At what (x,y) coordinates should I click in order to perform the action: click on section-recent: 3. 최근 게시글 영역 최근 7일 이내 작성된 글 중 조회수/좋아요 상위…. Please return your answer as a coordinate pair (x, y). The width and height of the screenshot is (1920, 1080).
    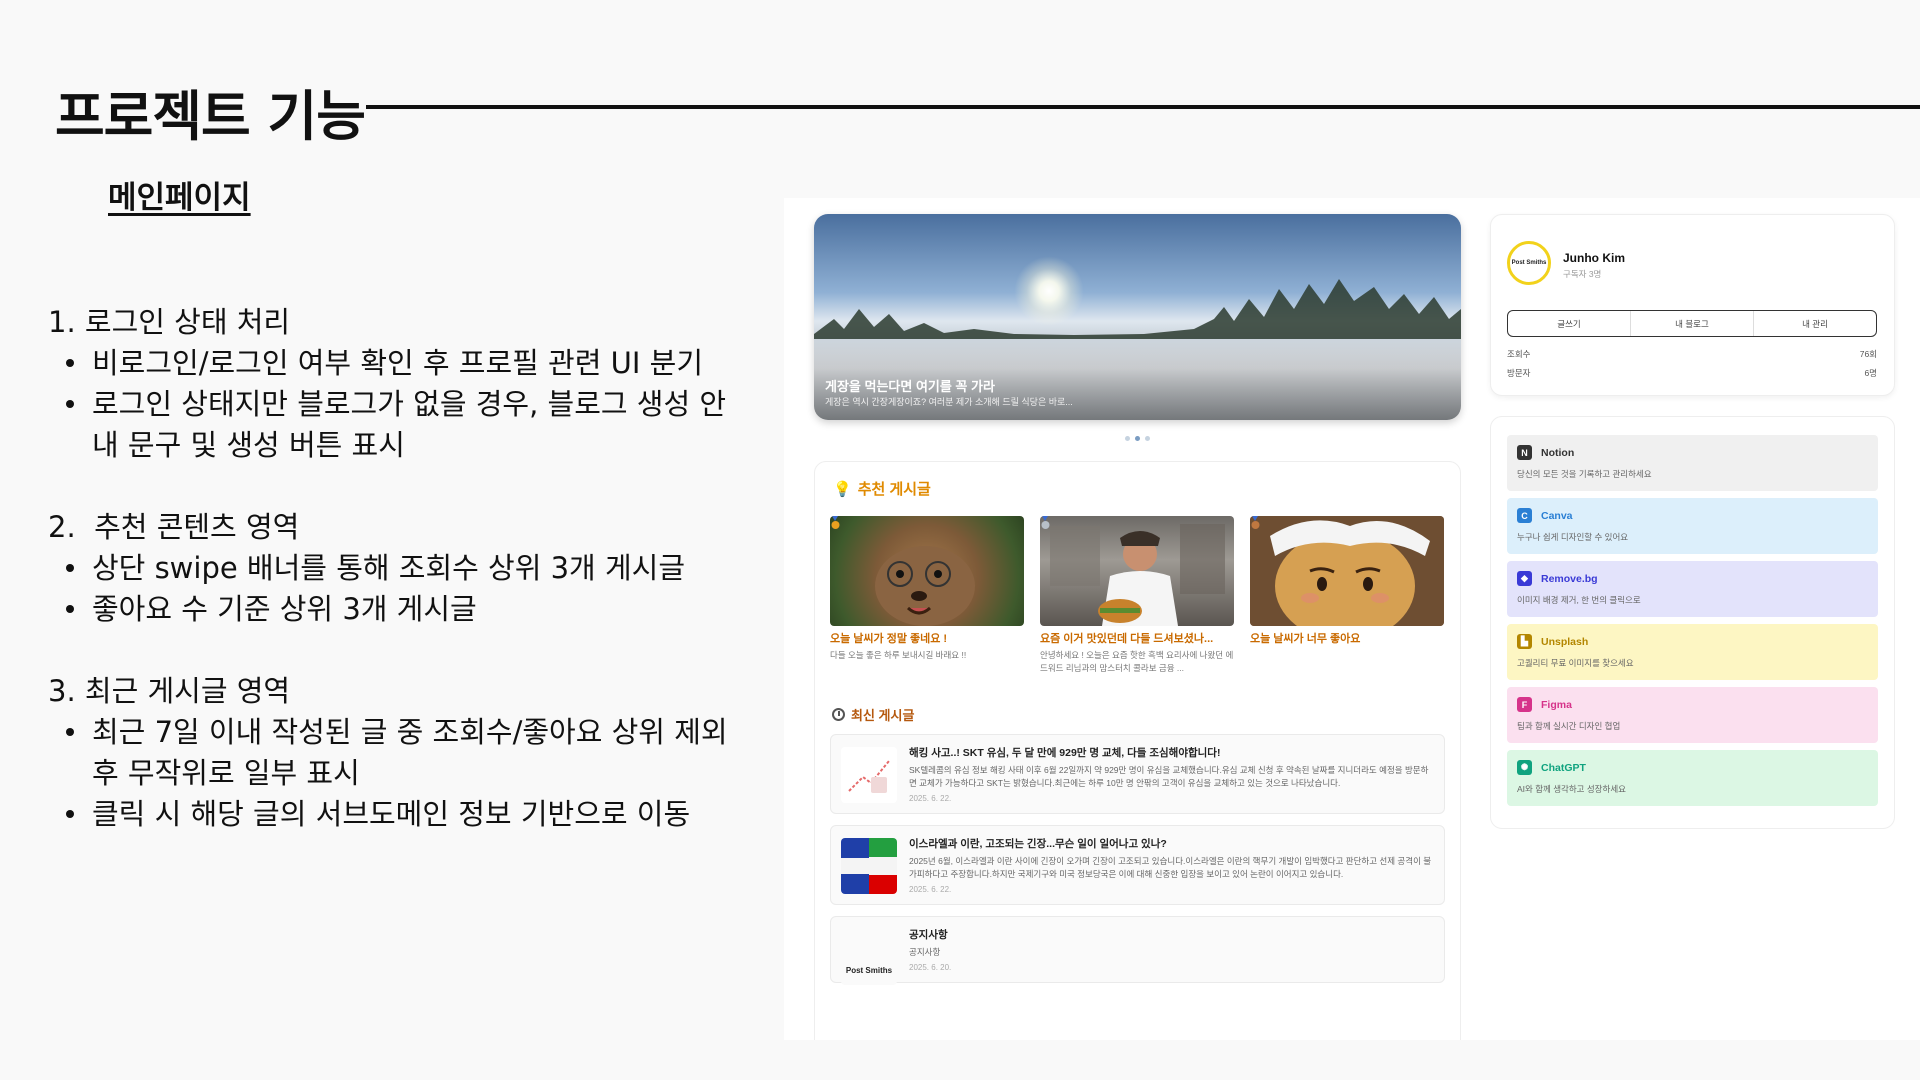
    Looking at the image, I should click on (398, 753).